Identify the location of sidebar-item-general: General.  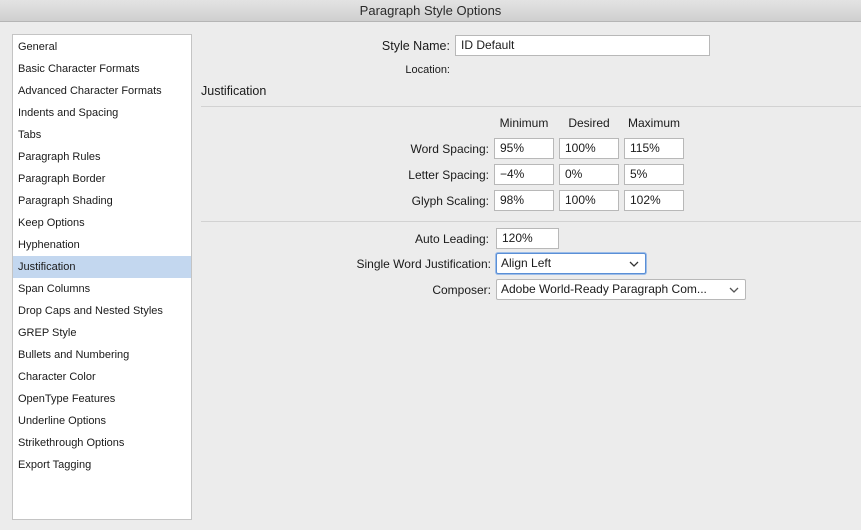
(102, 47).